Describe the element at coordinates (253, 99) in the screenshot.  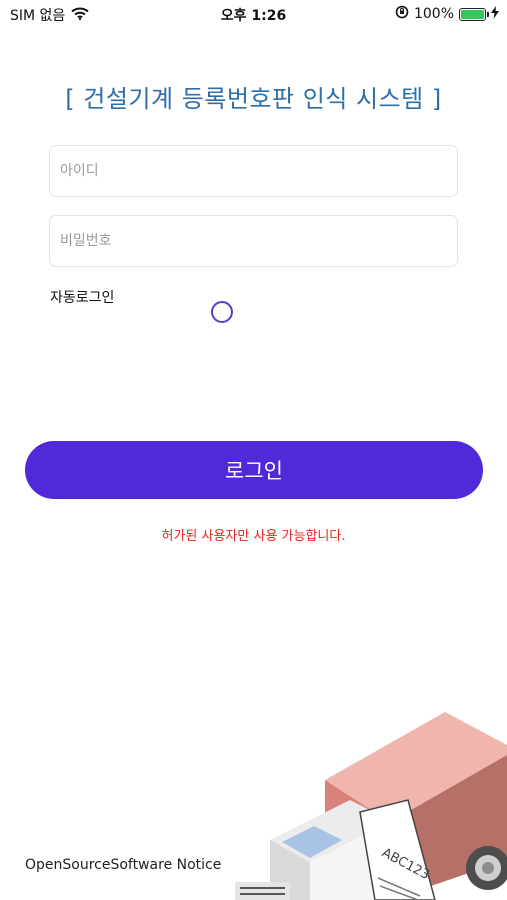
I see `page-title: [ 건설기계 등록번호판 인식 시스템 ]` at that location.